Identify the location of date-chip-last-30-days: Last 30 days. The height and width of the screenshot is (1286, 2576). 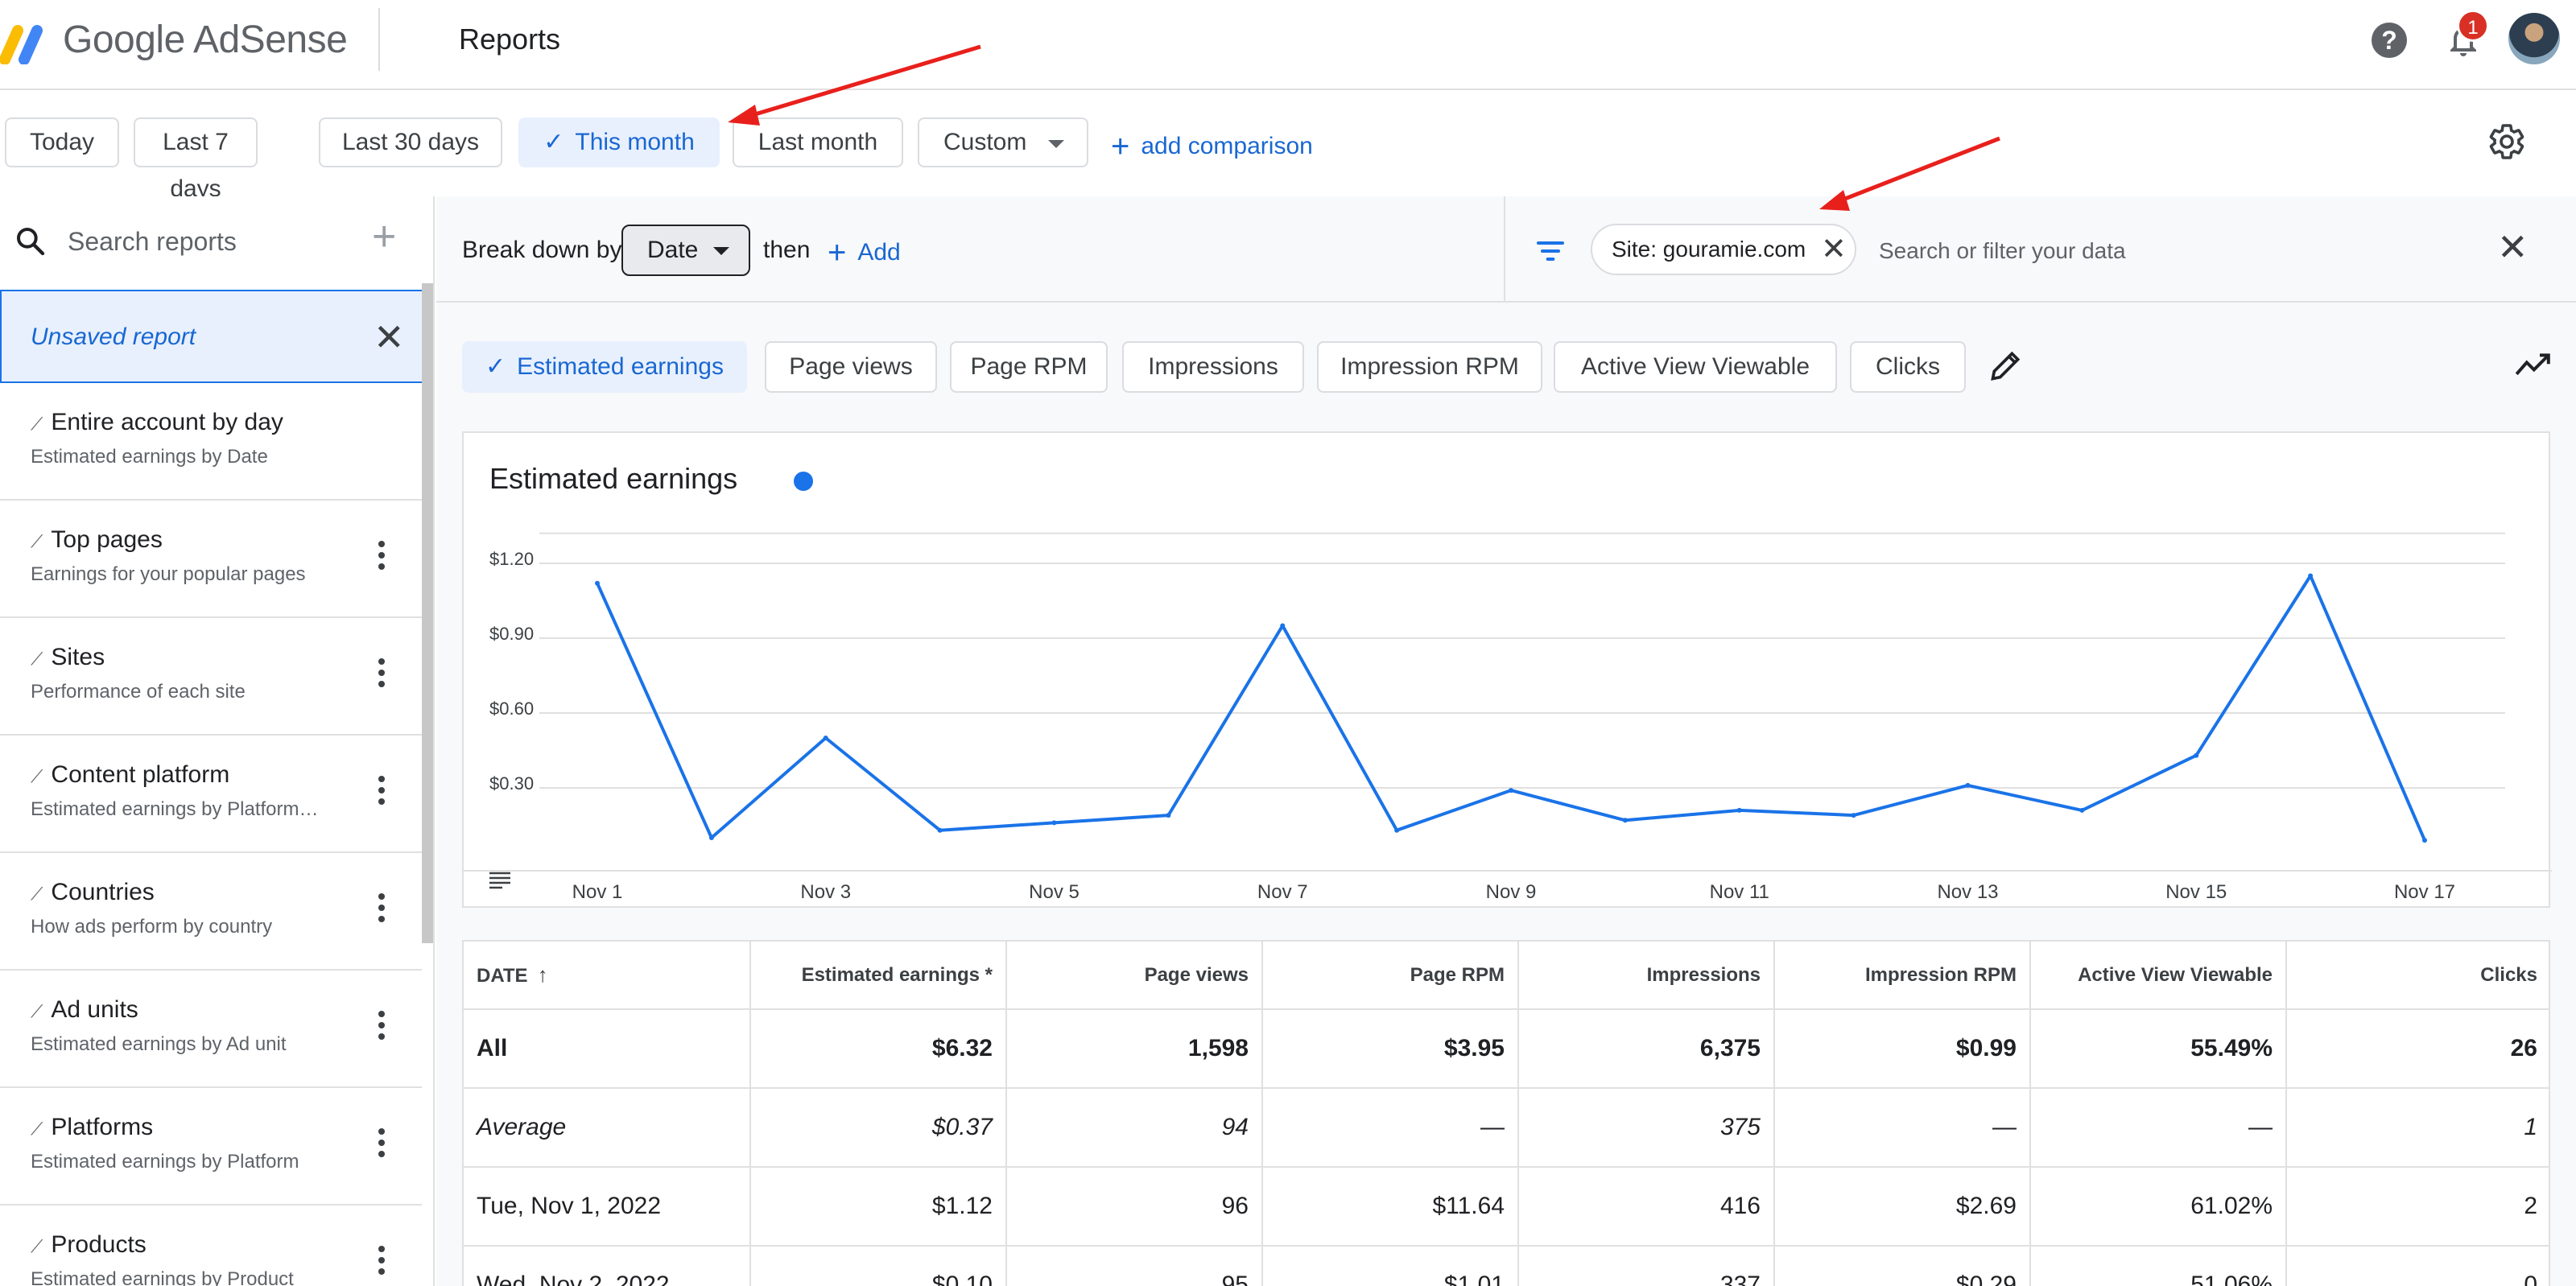
(410, 142).